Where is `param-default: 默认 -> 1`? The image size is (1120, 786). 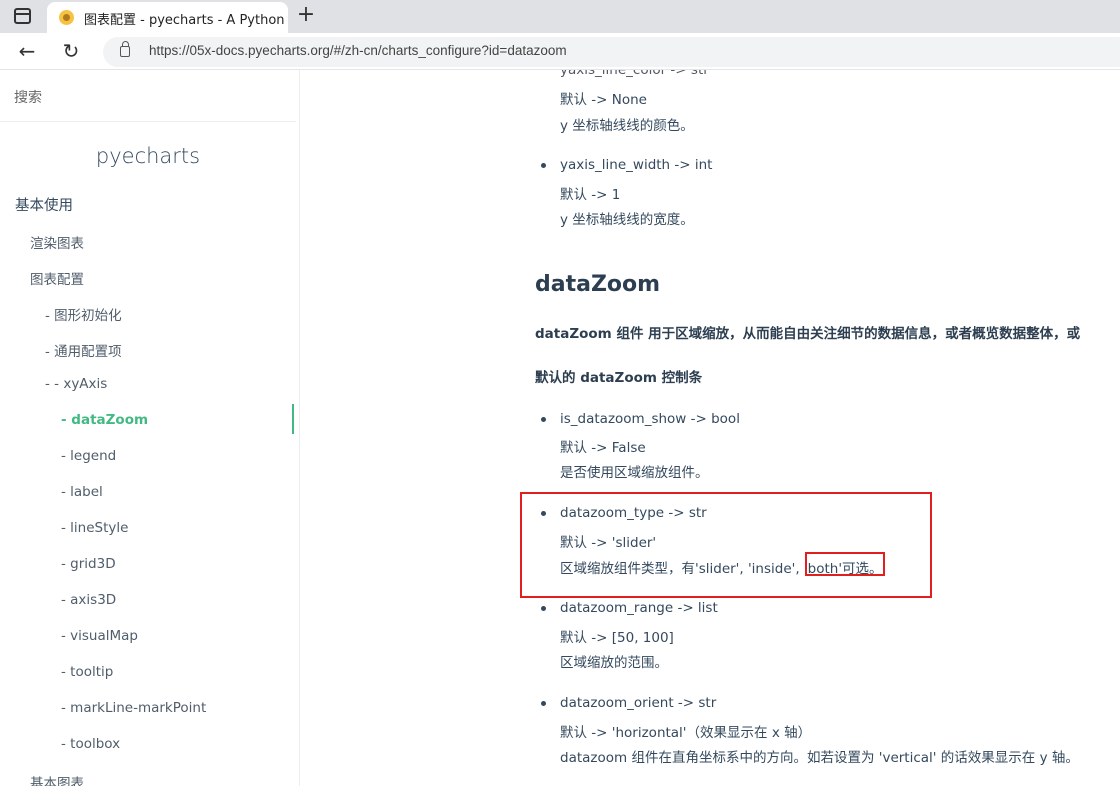 param-default: 默认 -> 1 is located at coordinates (590, 195).